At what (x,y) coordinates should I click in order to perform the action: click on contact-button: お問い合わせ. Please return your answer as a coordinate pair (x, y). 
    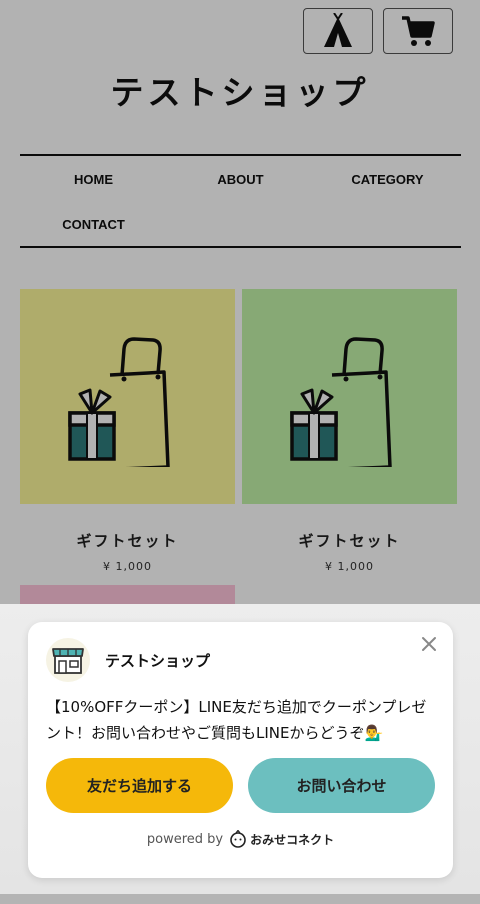
    Looking at the image, I should click on (341, 785).